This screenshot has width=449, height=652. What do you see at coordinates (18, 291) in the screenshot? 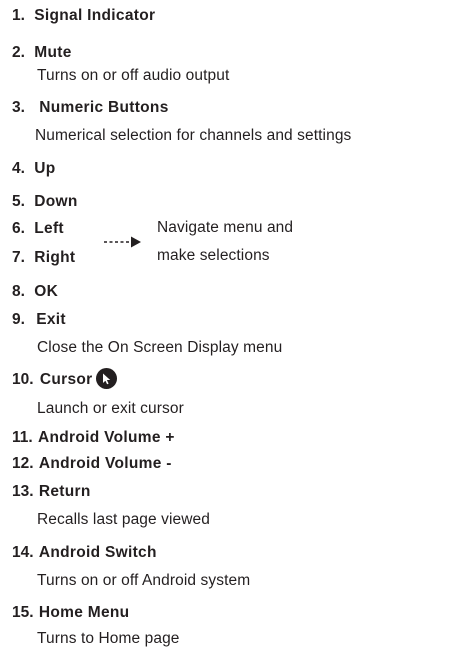
I see `item-number: 8.` at bounding box center [18, 291].